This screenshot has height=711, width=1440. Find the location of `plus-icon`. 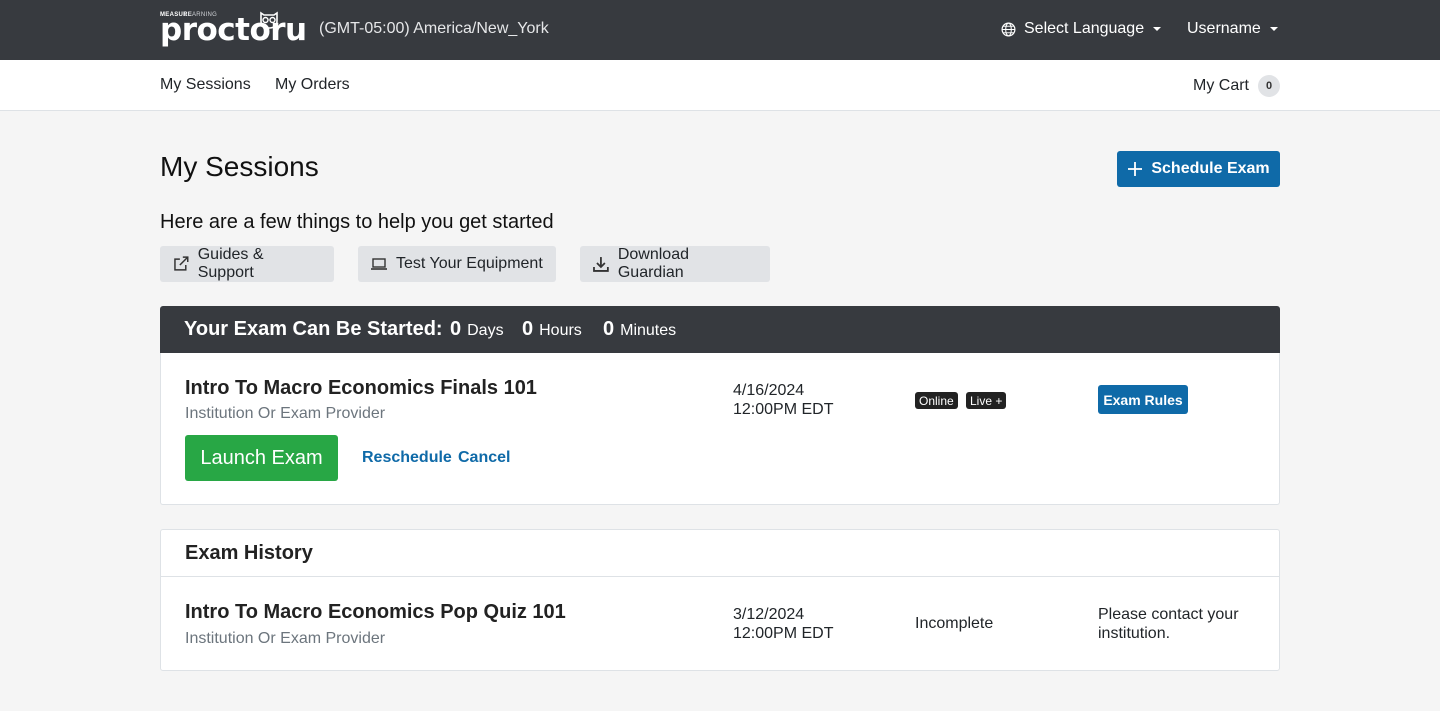

plus-icon is located at coordinates (1135, 169).